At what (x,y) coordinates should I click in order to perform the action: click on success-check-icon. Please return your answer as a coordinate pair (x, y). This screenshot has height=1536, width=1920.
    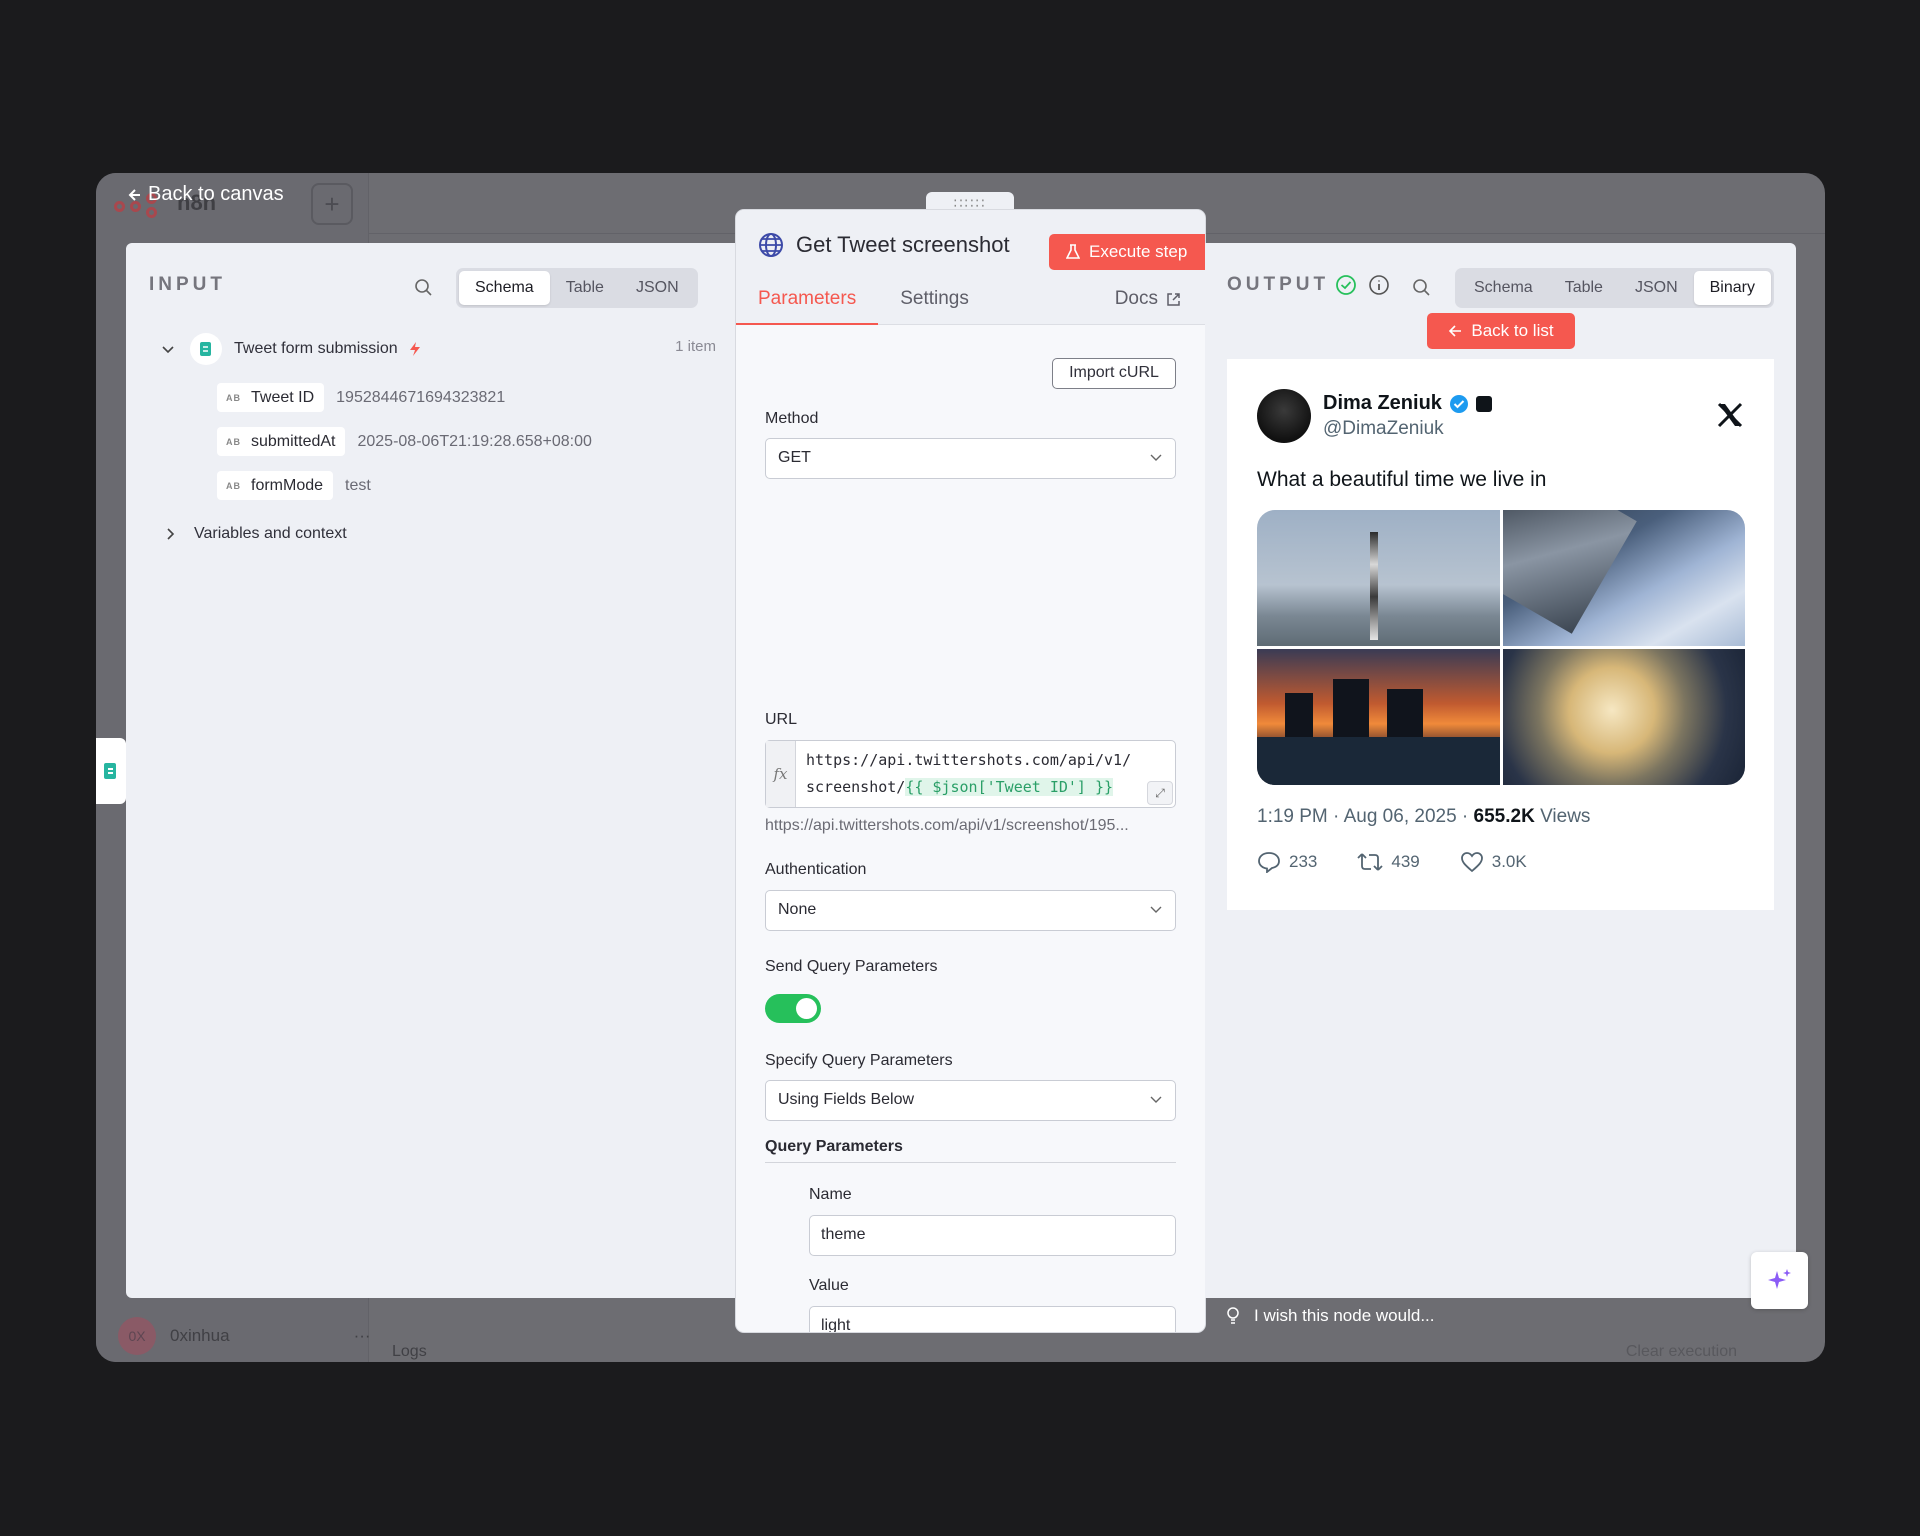
    Looking at the image, I should click on (1346, 285).